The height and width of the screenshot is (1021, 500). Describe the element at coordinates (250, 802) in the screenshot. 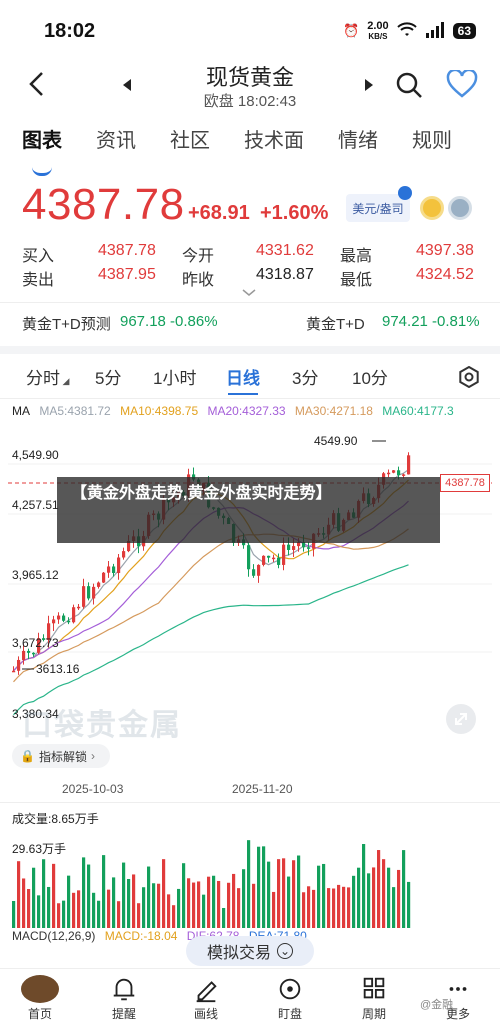

I see `divider` at that location.